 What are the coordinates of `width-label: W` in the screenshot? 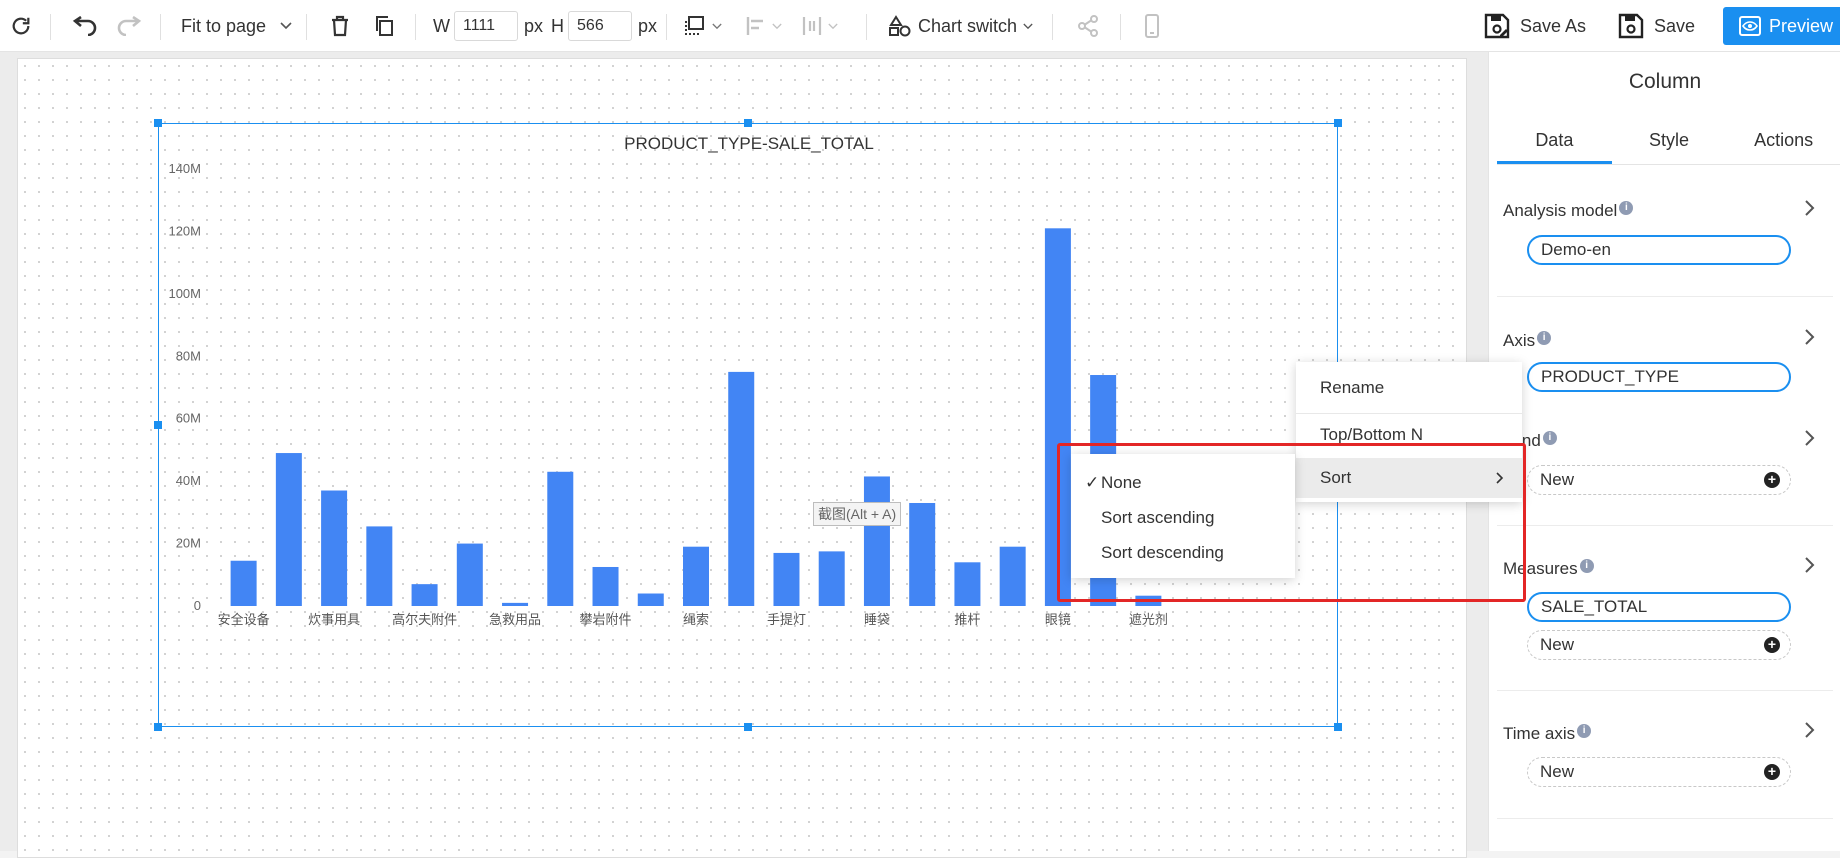 It's located at (441, 25).